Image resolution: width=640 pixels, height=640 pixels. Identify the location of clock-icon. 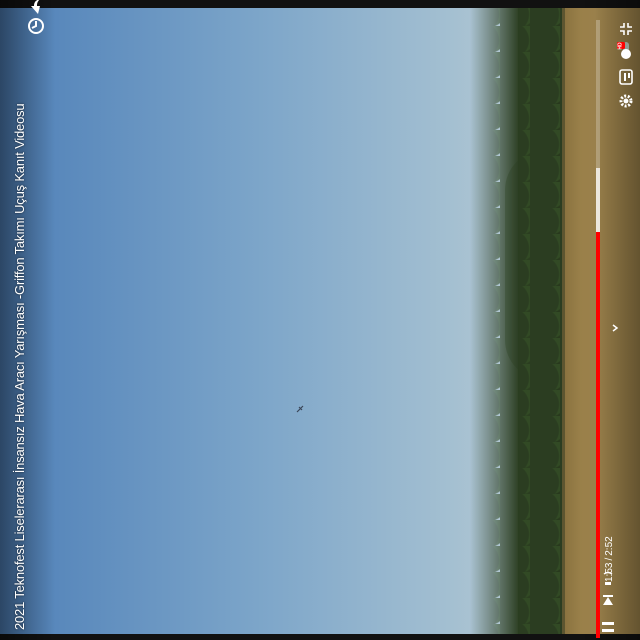
(36, 26).